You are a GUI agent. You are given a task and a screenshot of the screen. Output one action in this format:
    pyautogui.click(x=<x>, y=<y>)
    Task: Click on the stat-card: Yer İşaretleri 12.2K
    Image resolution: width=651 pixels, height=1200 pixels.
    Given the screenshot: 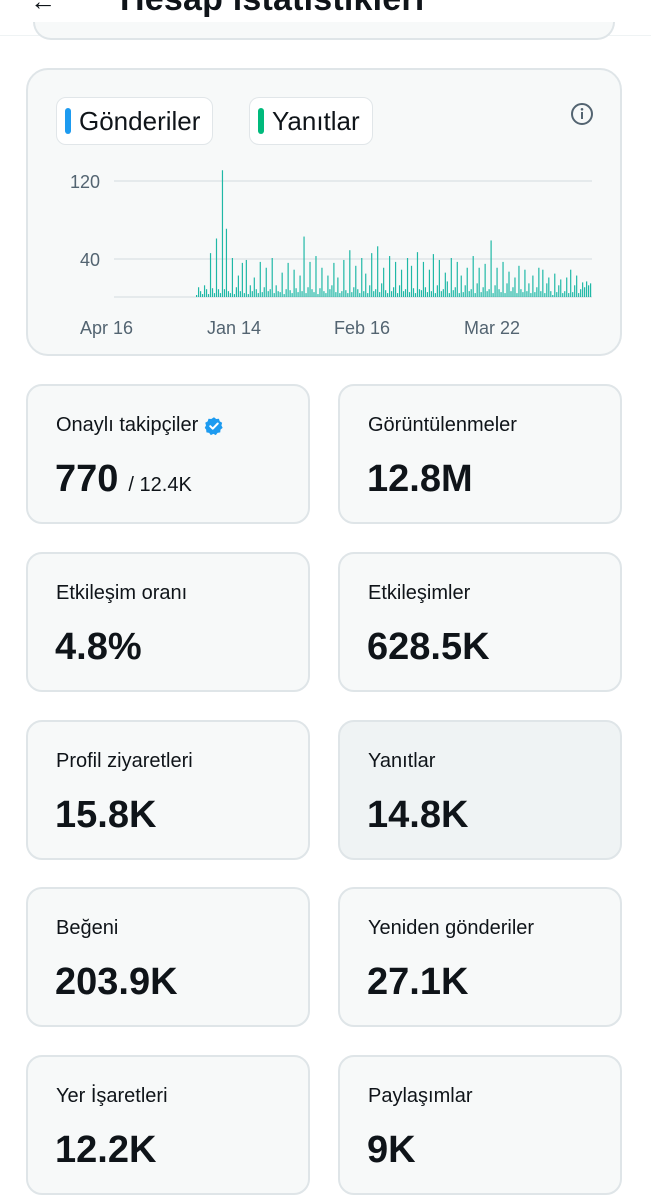 What is the action you would take?
    pyautogui.click(x=168, y=1125)
    